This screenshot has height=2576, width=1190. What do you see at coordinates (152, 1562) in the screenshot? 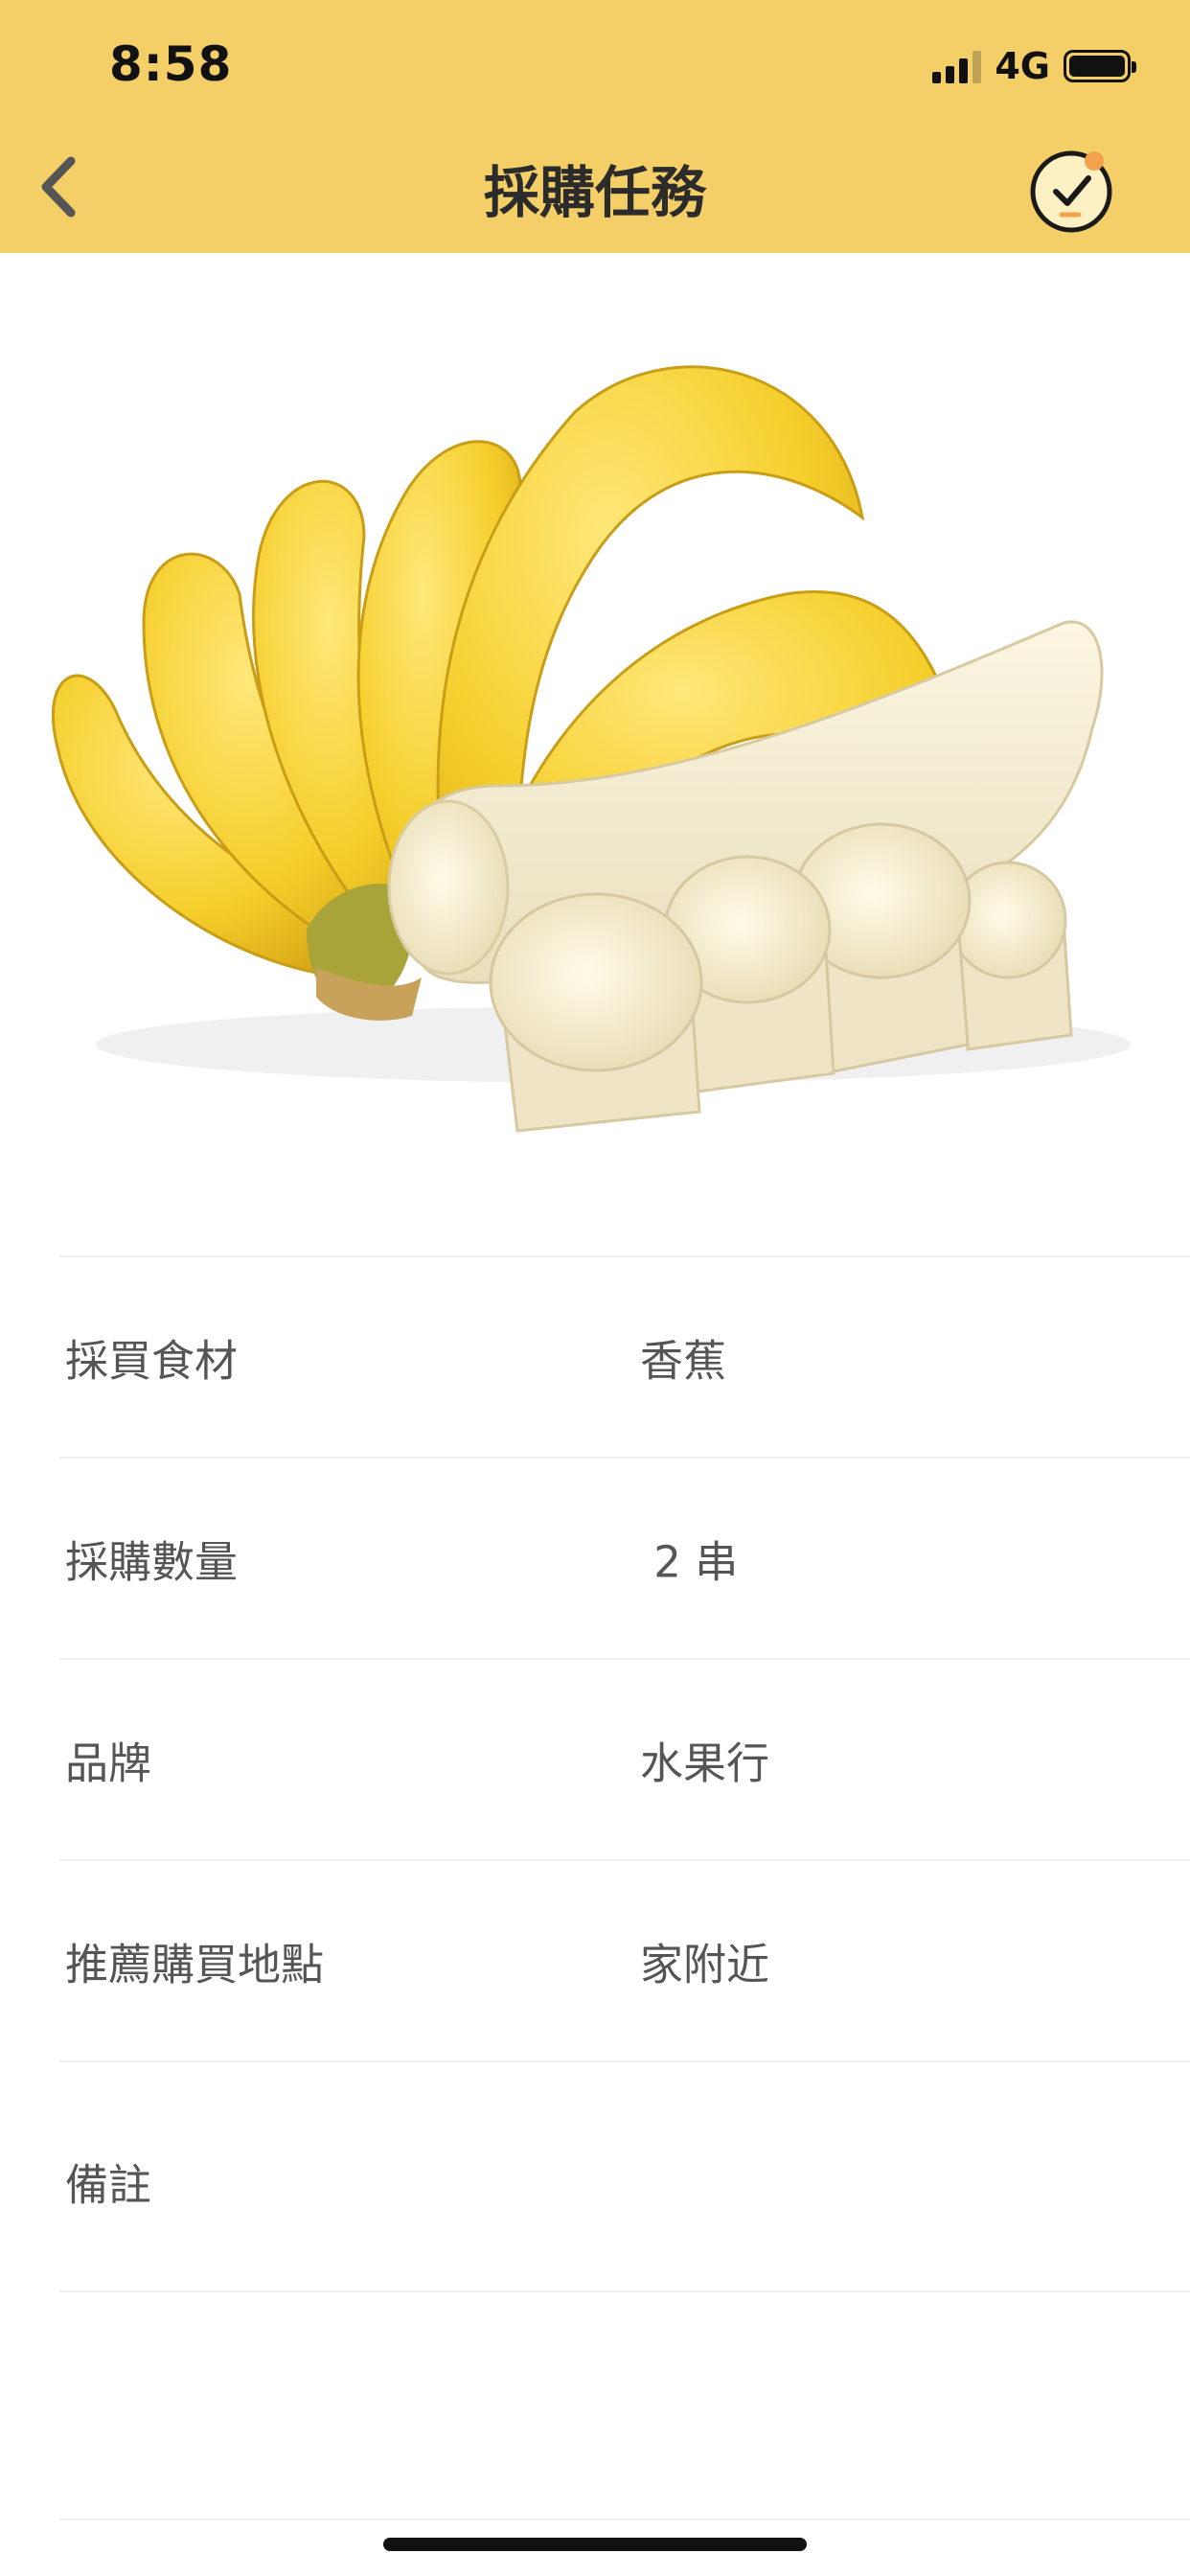
I see `quantity-label: 採購數量` at bounding box center [152, 1562].